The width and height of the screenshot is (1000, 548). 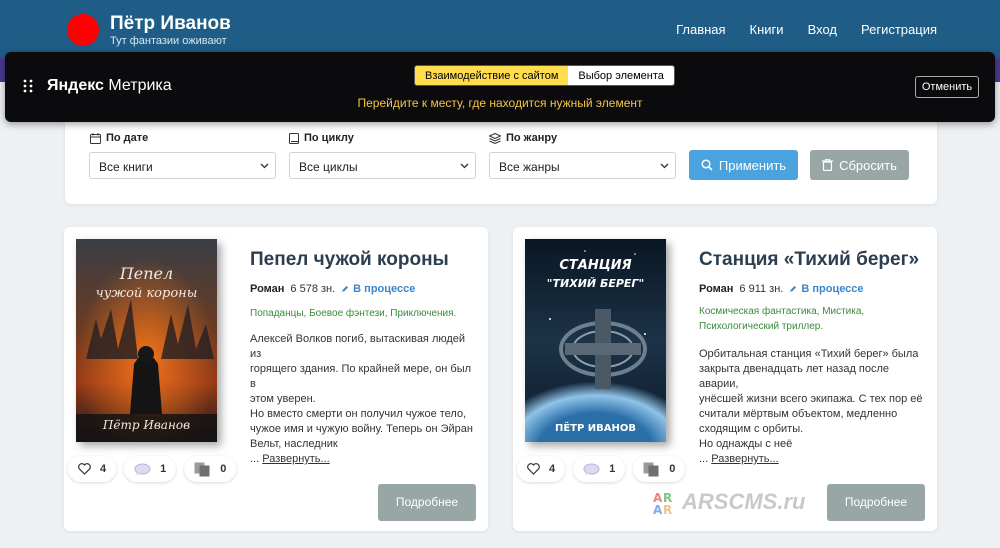 What do you see at coordinates (349, 260) in the screenshot?
I see `book-title: Пепел чужой короны` at bounding box center [349, 260].